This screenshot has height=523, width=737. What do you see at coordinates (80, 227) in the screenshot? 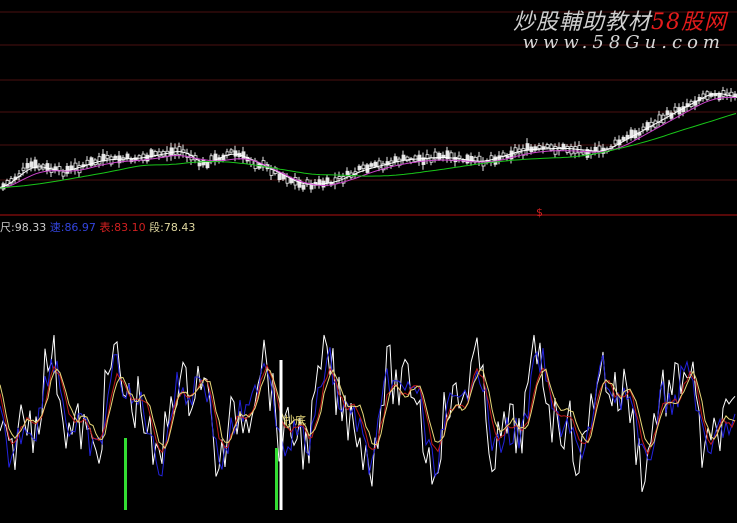
I see `legend-value-2: 86.97` at bounding box center [80, 227].